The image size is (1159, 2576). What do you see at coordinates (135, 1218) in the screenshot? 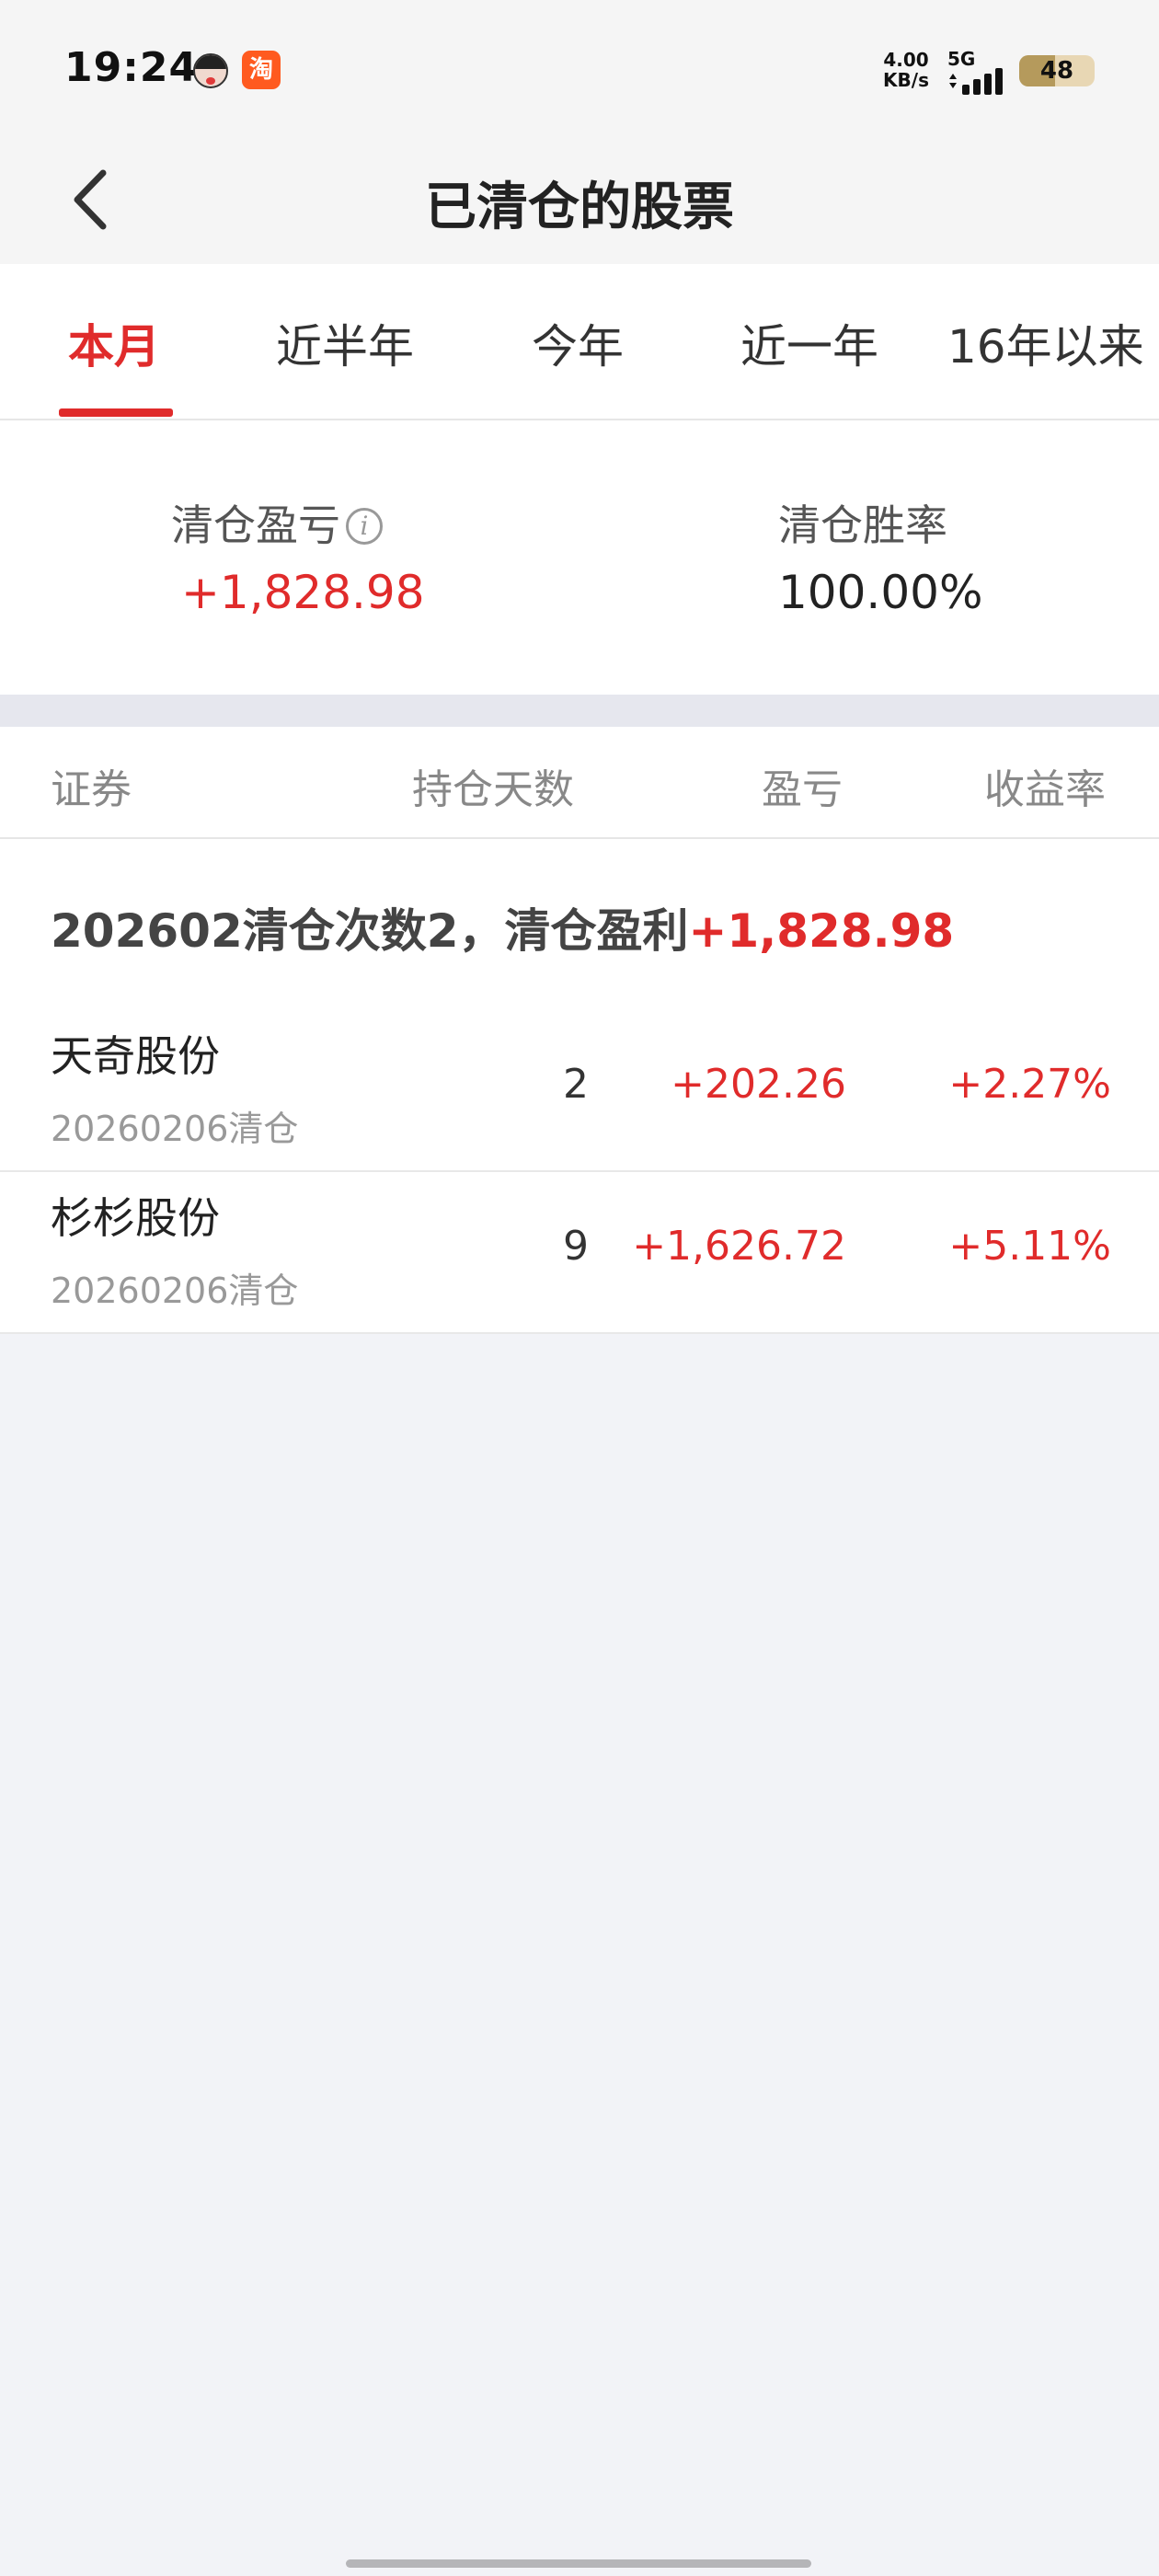
I see `stock-name: 杉杉股份` at bounding box center [135, 1218].